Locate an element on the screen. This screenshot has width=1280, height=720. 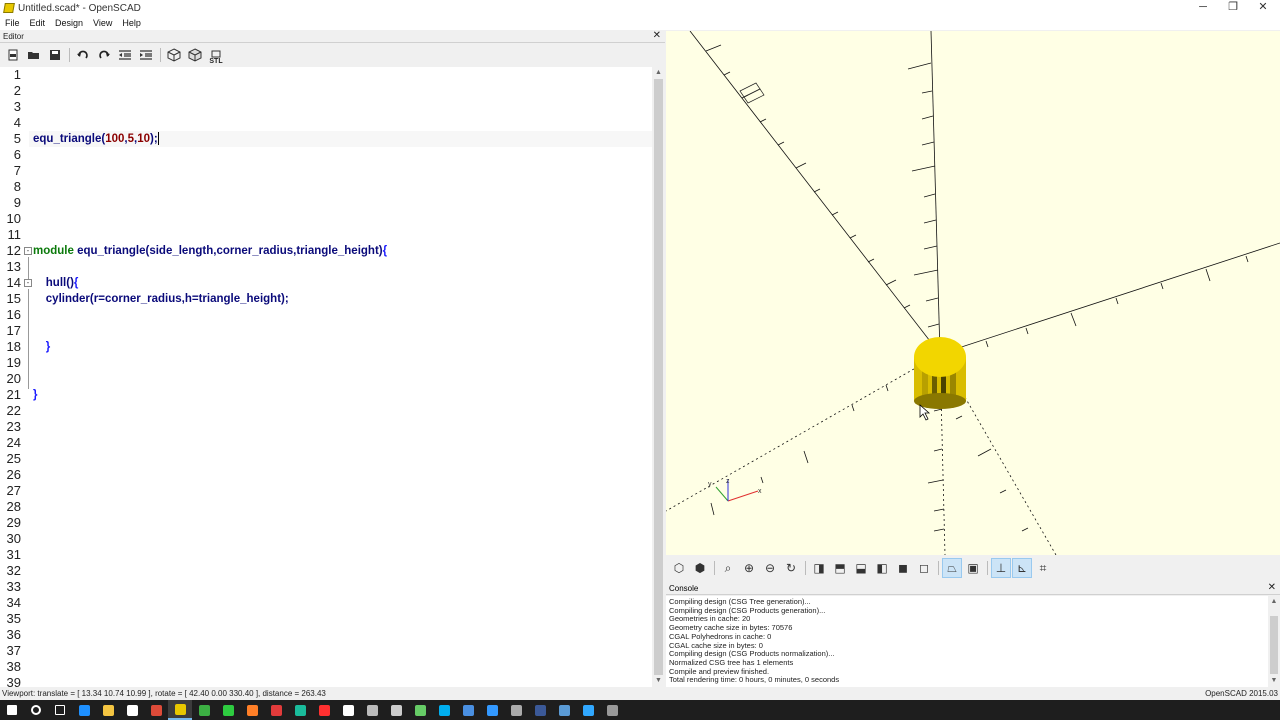
preview-button: ⬡ is located at coordinates (679, 568).